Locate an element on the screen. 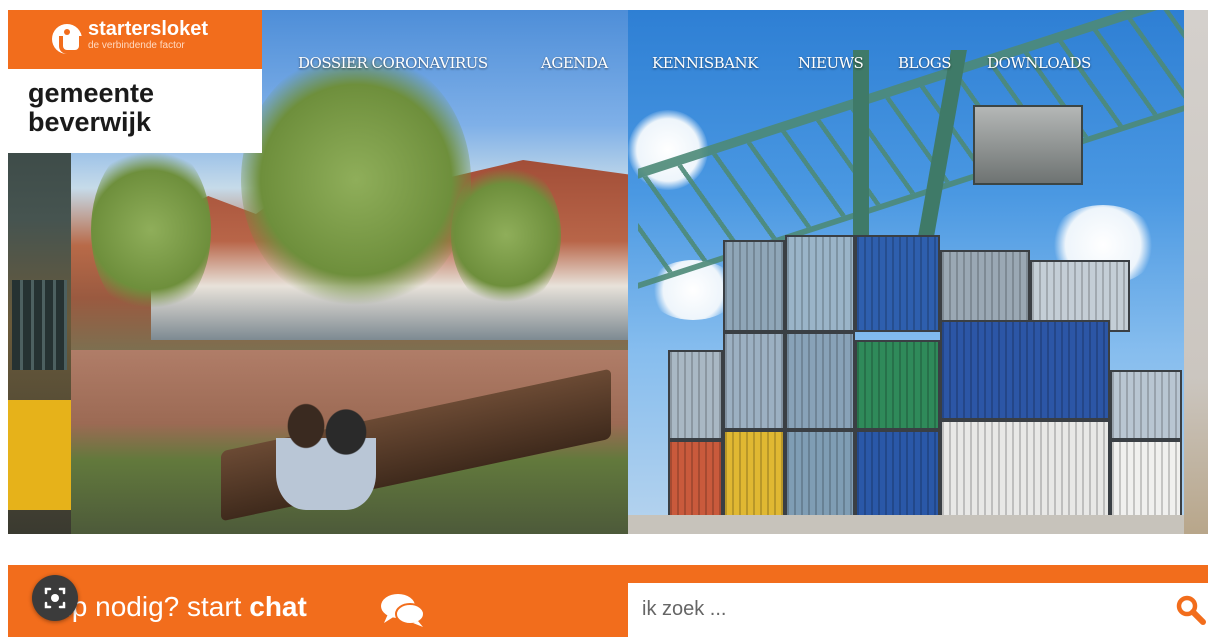  brand-logo: startersloket de verbindende factor is located at coordinates (135, 39).